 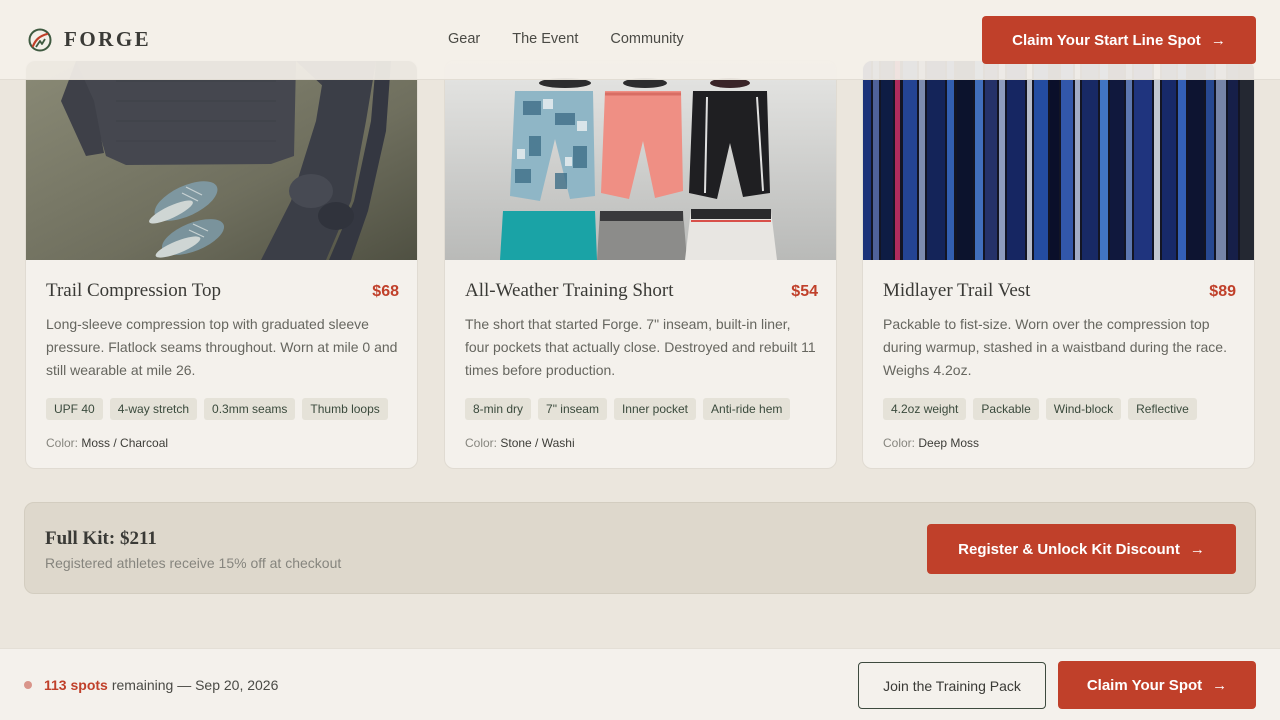 I want to click on feature-tag: Reflective, so click(x=1162, y=409).